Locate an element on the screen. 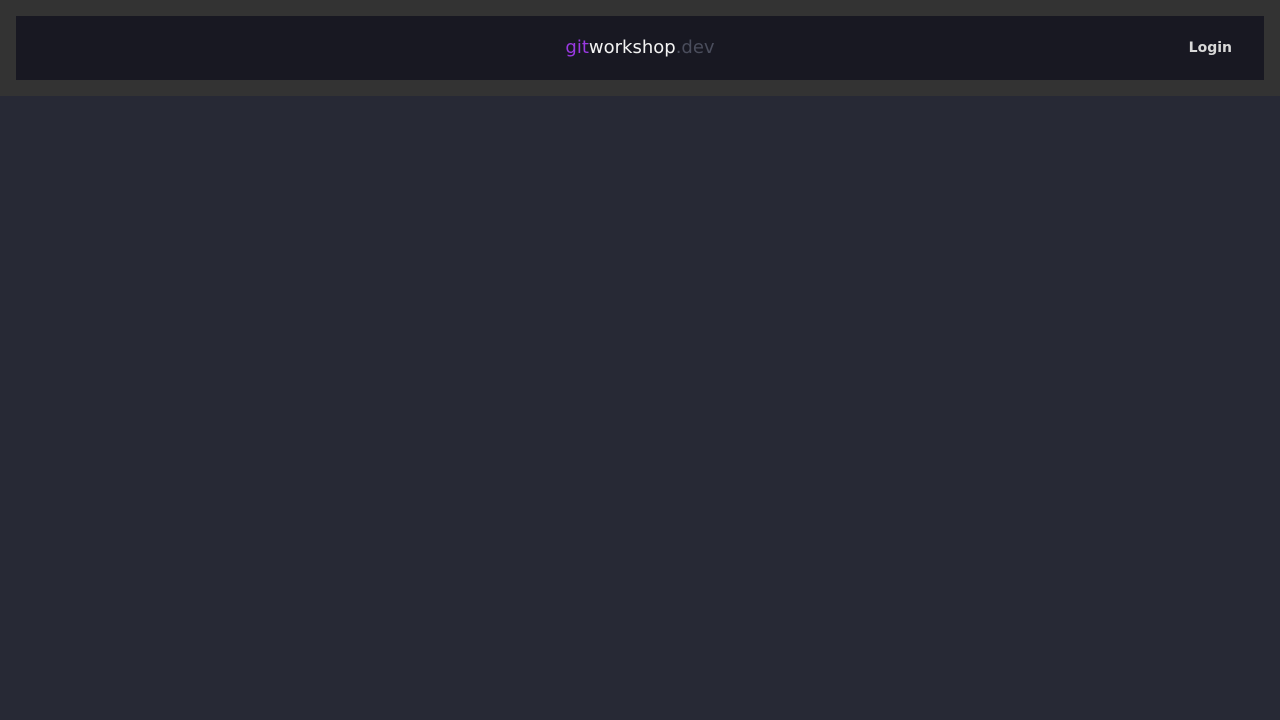  header-frame: gitworkshop.dev Login is located at coordinates (640, 48).